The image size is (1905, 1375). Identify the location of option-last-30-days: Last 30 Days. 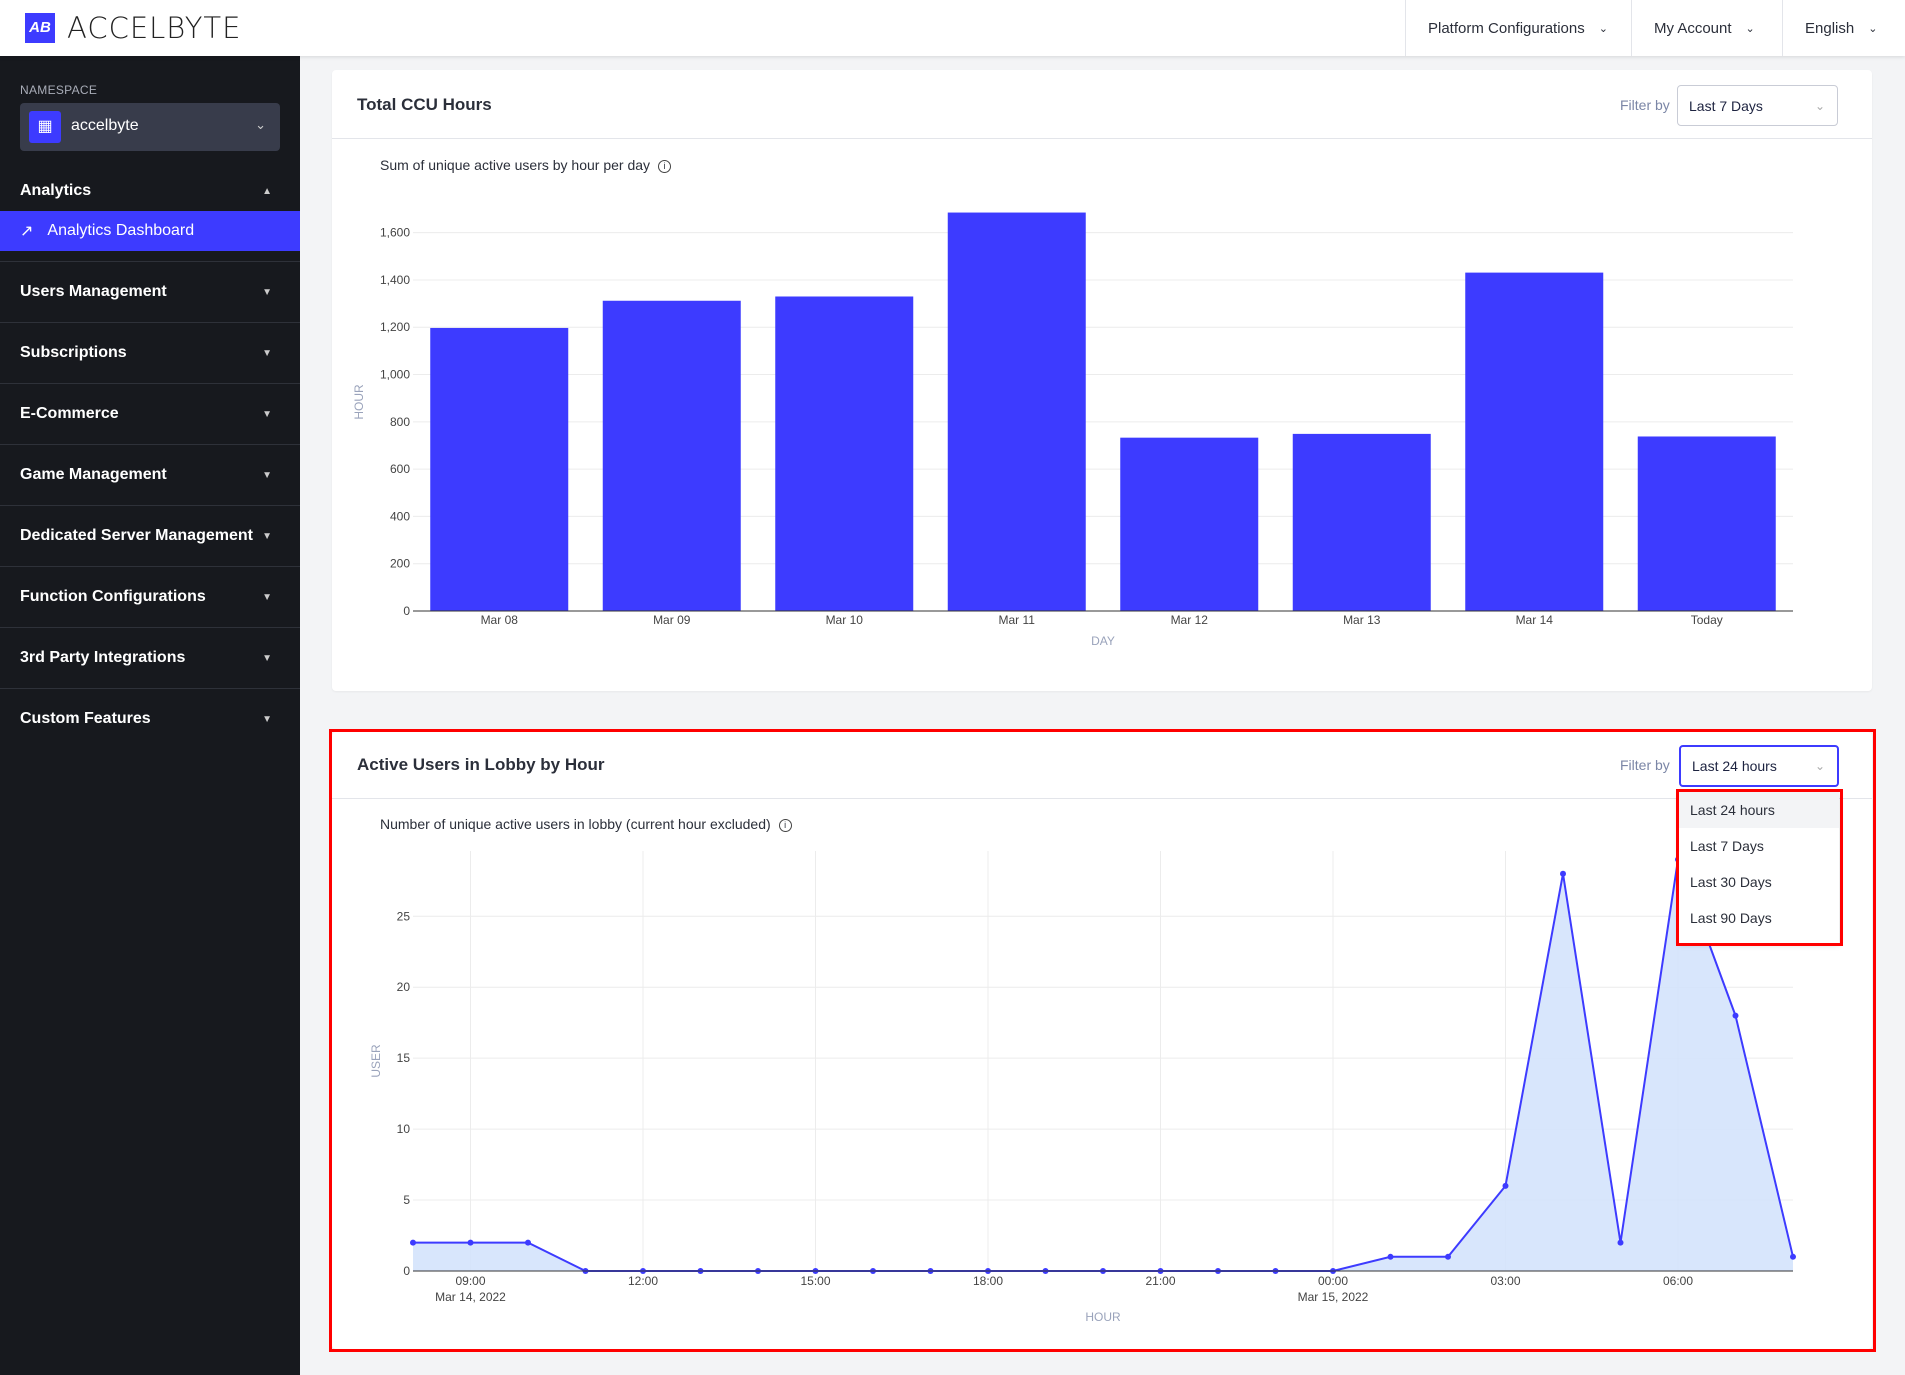
(1759, 882).